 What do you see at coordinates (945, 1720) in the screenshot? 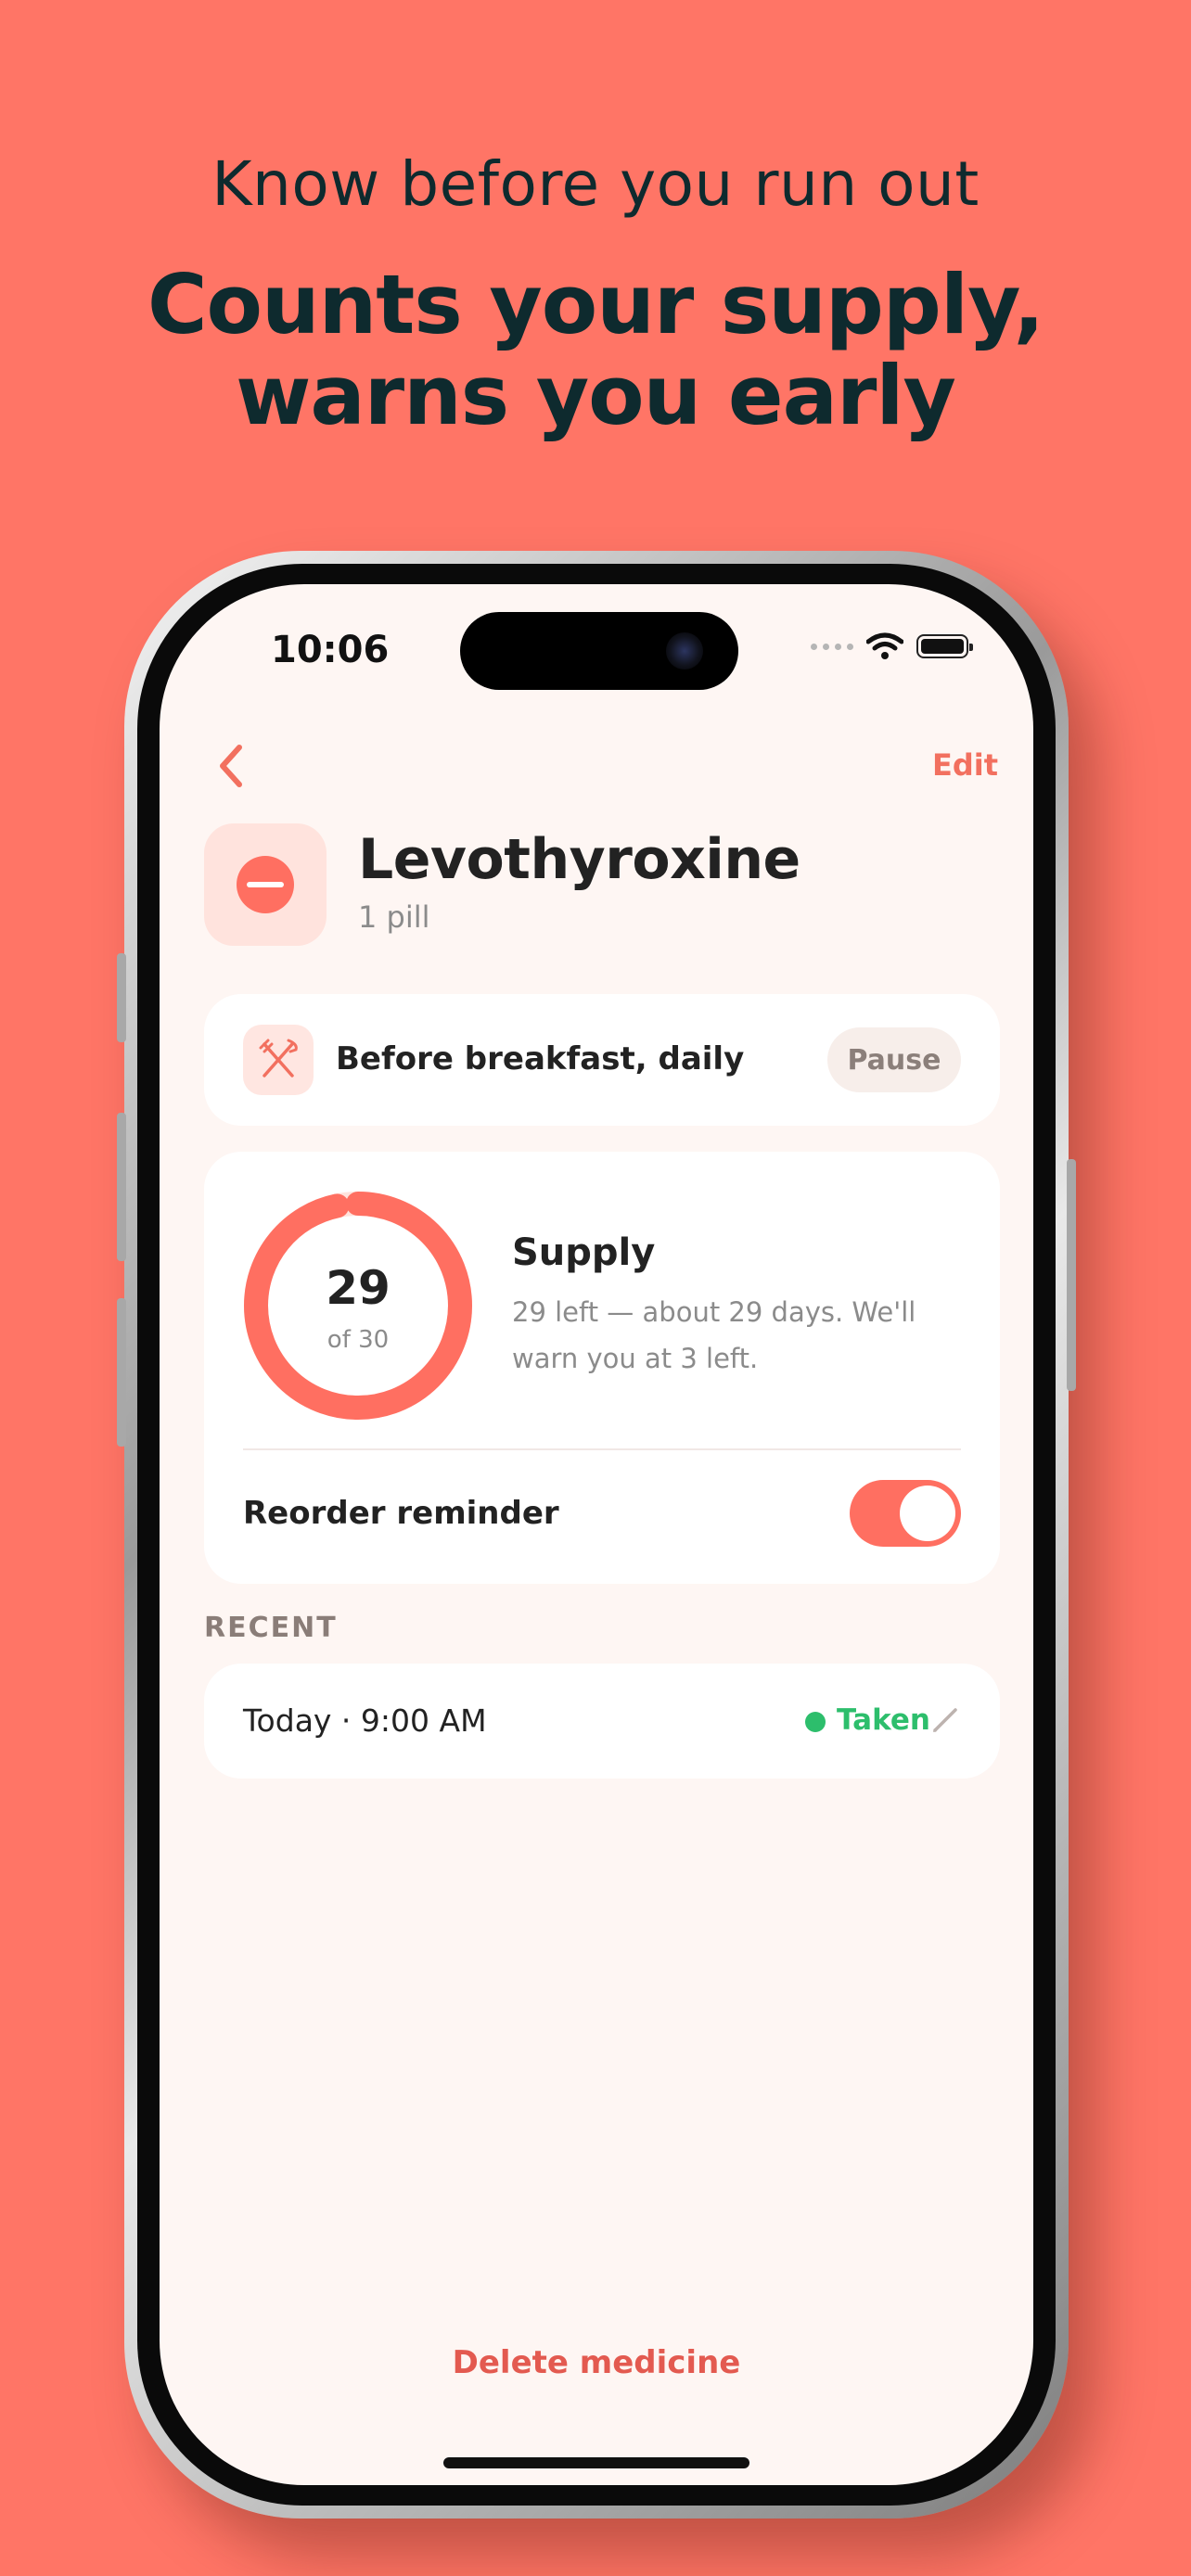
I see `pencil-icon` at bounding box center [945, 1720].